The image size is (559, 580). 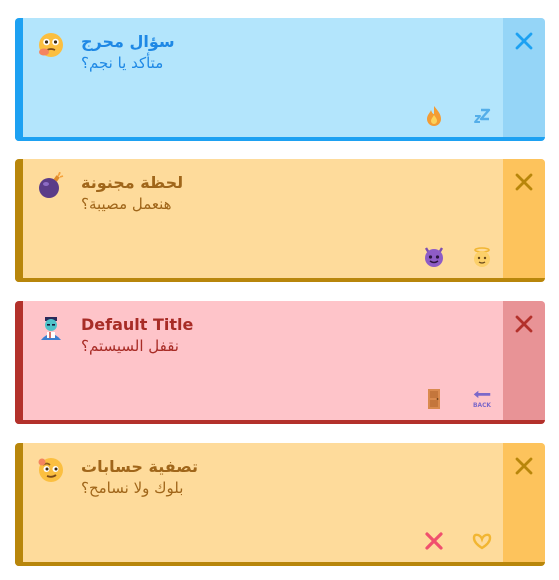 What do you see at coordinates (434, 399) in the screenshot?
I see `door-icon` at bounding box center [434, 399].